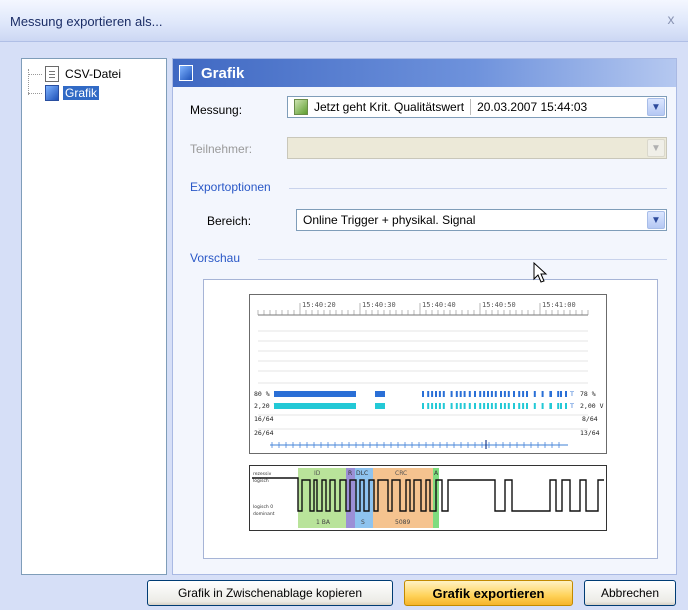 This screenshot has width=688, height=610. I want to click on messung-label: Messung:, so click(216, 110).